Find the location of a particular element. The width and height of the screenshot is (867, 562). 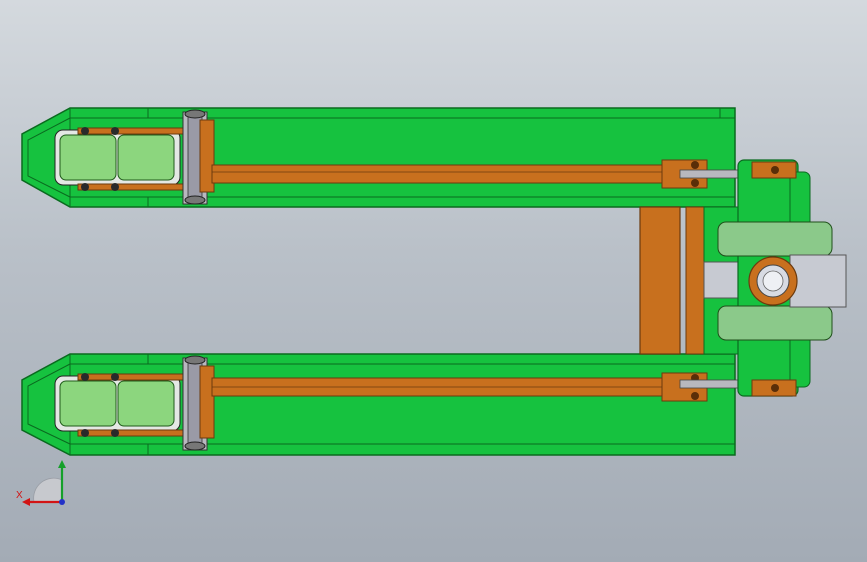

coordinate-triad: X Y is located at coordinates (41, 483).